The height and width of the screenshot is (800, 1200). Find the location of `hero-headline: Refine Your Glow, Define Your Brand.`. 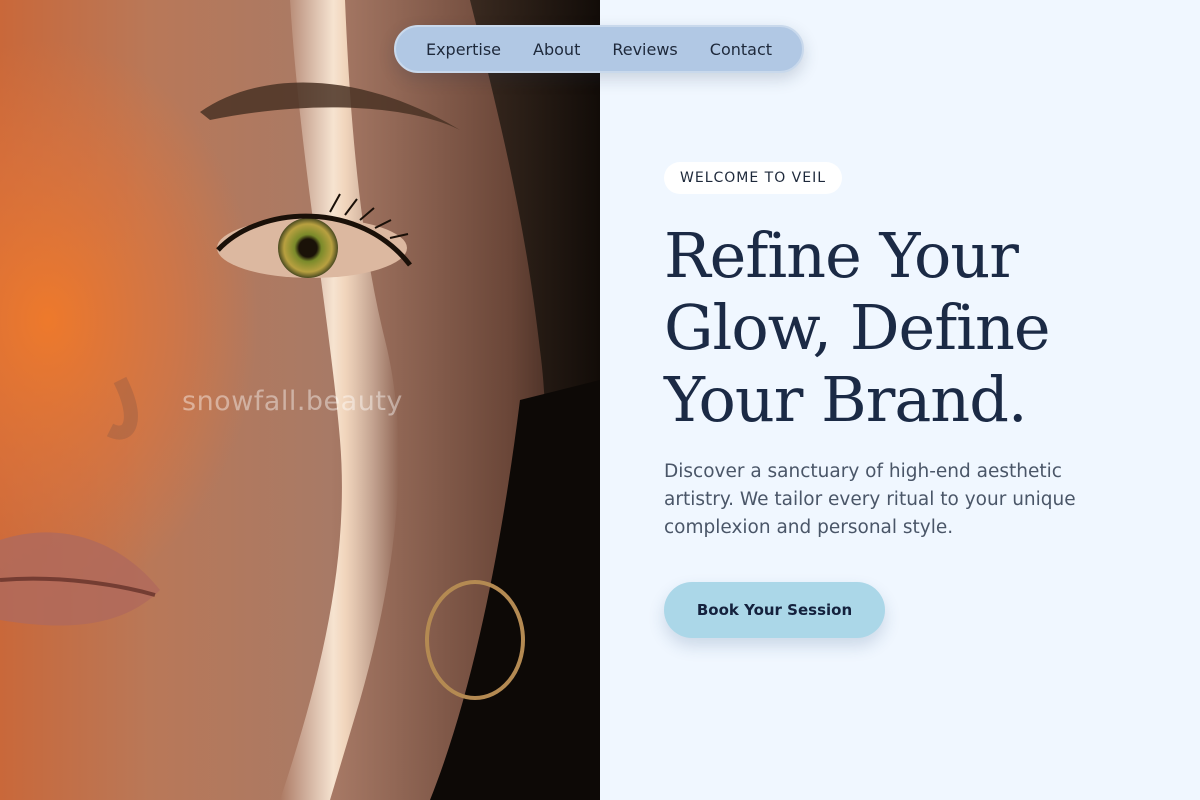

hero-headline: Refine Your Glow, Define Your Brand. is located at coordinates (914, 328).